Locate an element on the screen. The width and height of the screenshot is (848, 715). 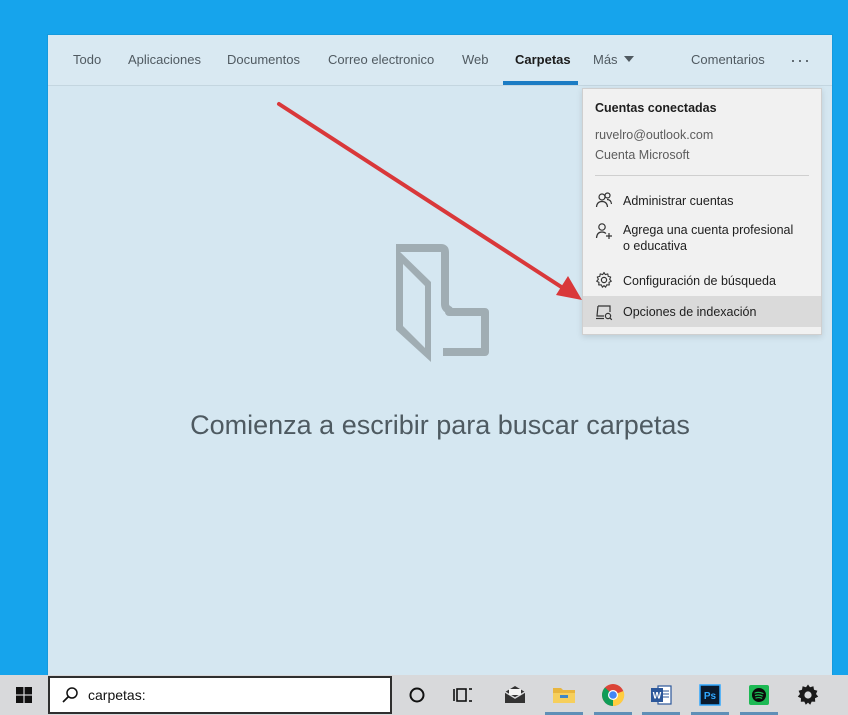
task-view-button is located at coordinates (463, 695).